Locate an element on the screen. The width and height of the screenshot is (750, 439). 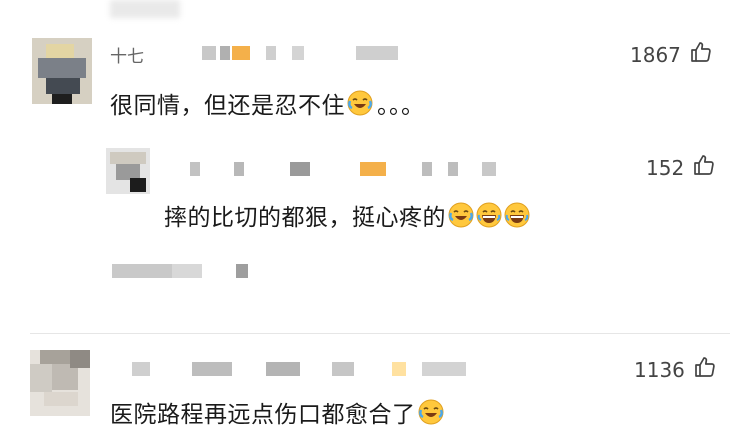
comment-text: 医院路程再远点伤口都愈合了 is located at coordinates (277, 412).